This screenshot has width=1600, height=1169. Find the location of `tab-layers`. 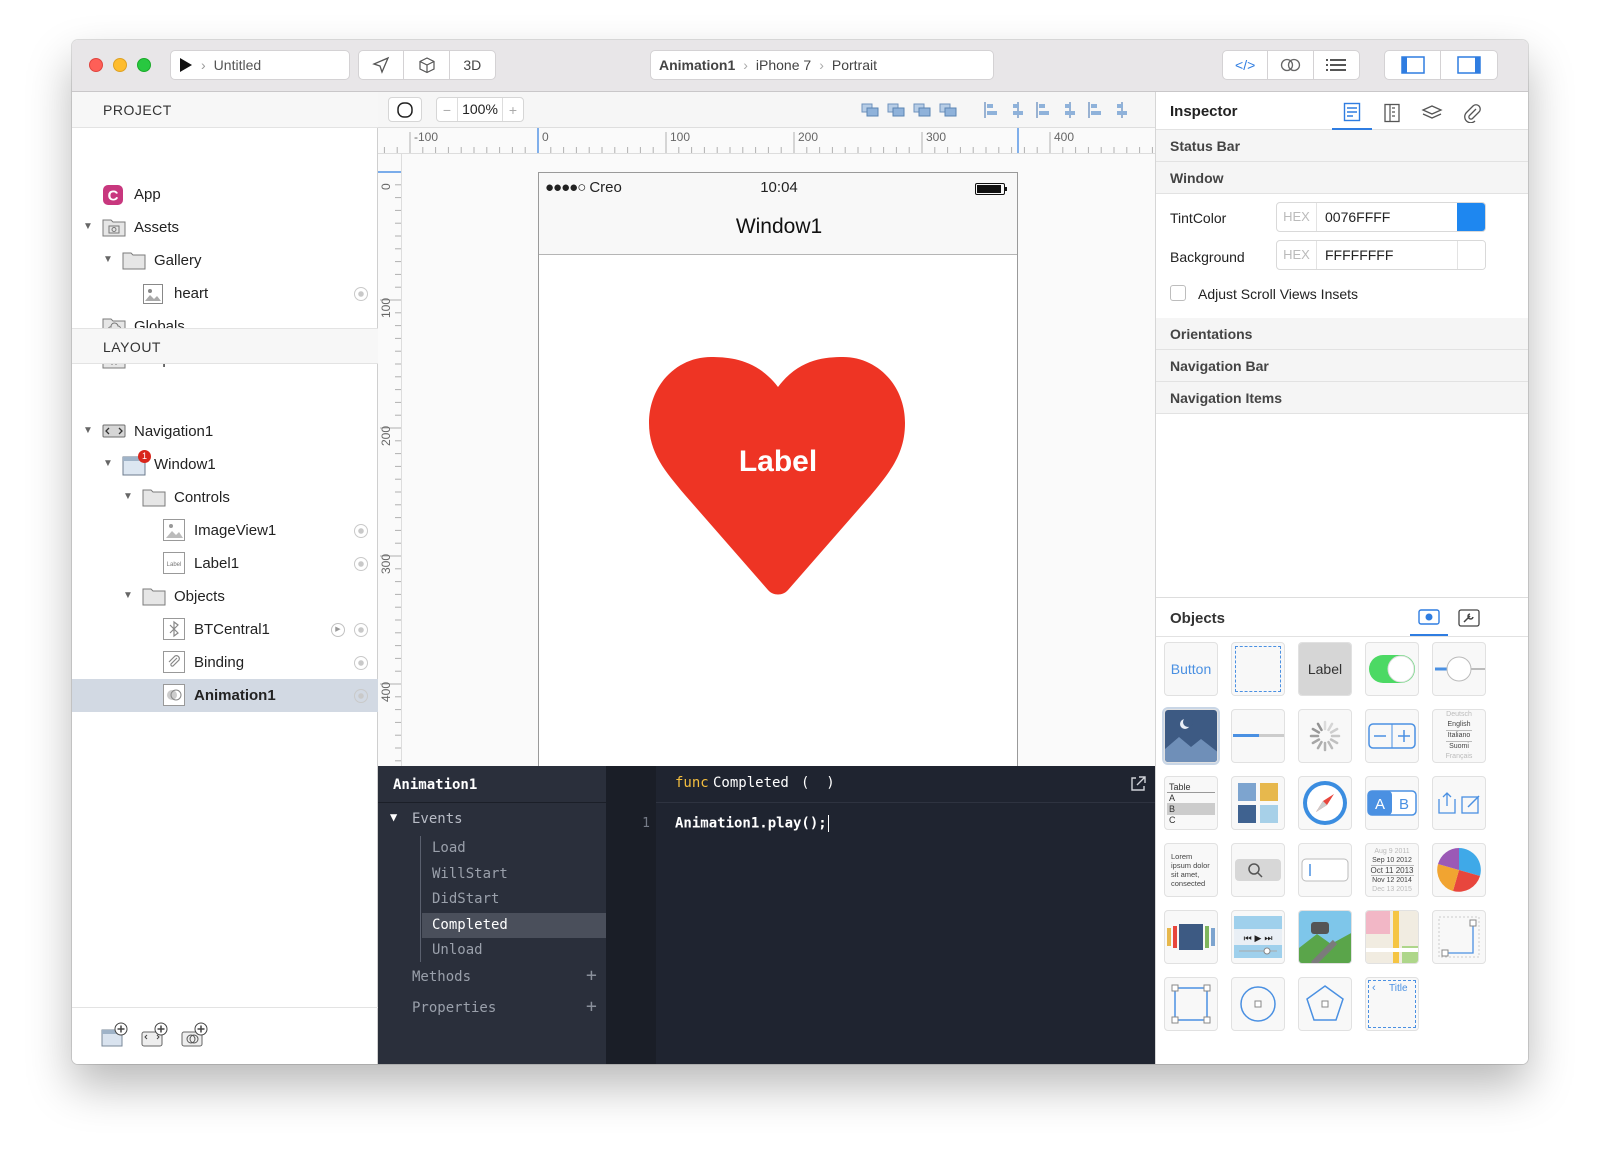

tab-layers is located at coordinates (1432, 113).